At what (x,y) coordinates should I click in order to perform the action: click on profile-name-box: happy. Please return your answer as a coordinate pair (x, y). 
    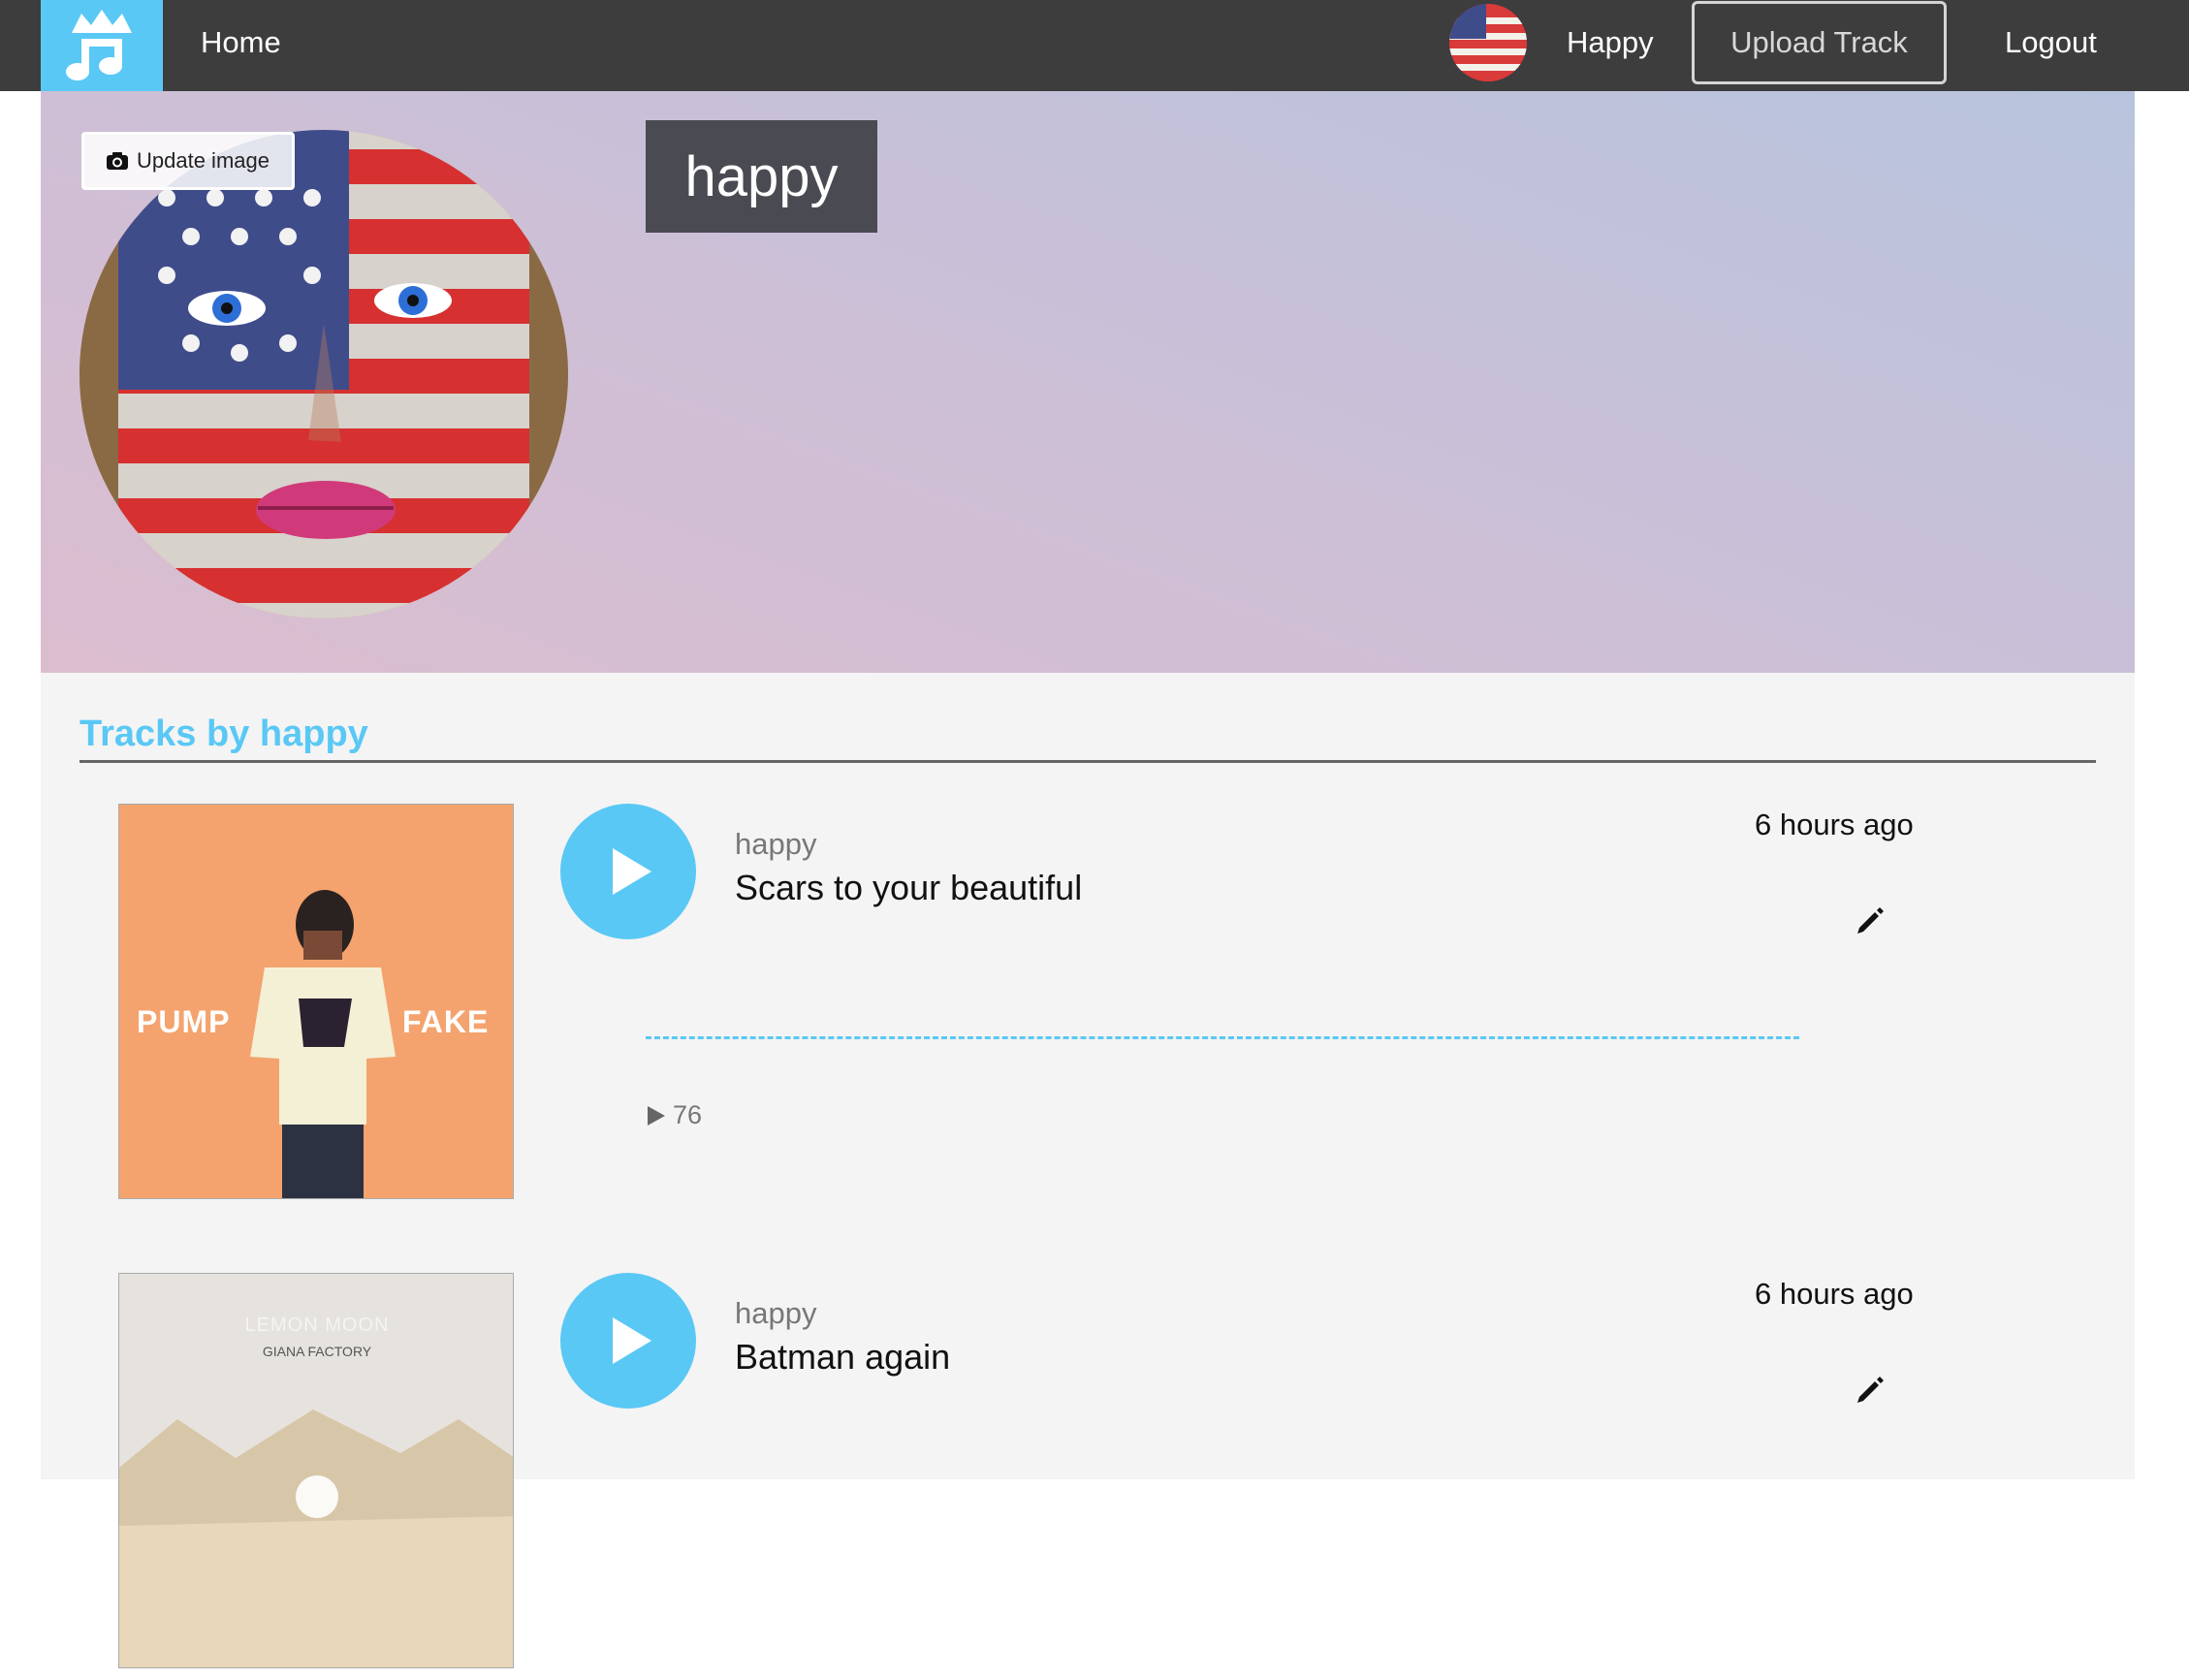
    Looking at the image, I should click on (762, 177).